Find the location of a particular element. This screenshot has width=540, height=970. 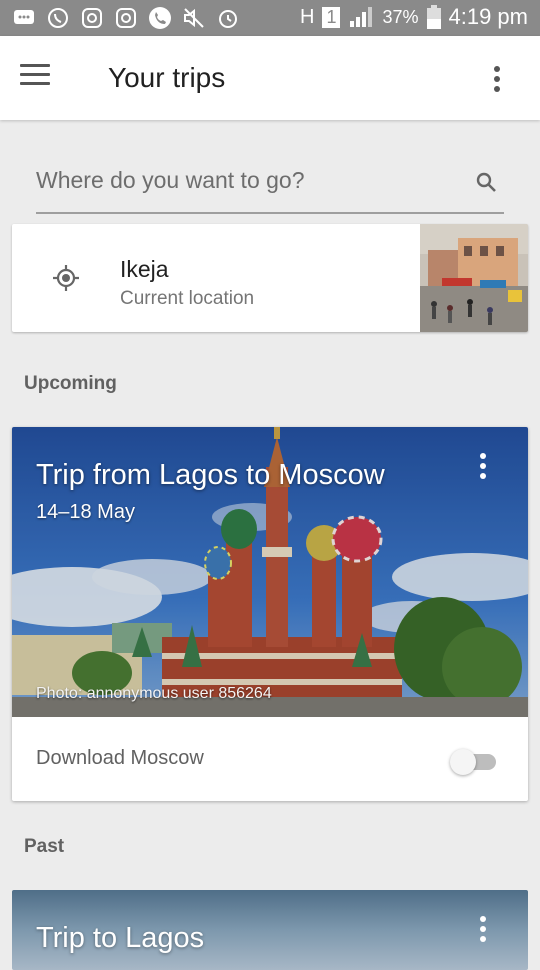

section-title-upcoming: Upcoming is located at coordinates (70, 383).